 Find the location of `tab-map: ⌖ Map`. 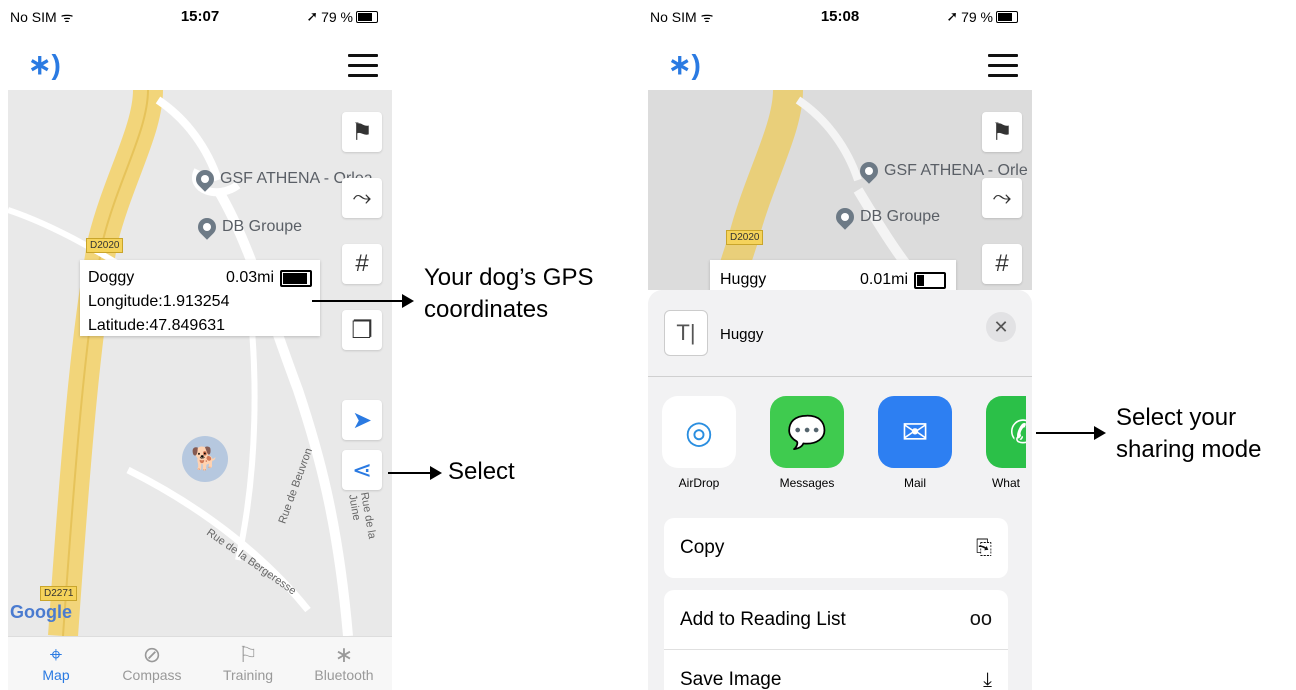

tab-map: ⌖ Map is located at coordinates (56, 663).